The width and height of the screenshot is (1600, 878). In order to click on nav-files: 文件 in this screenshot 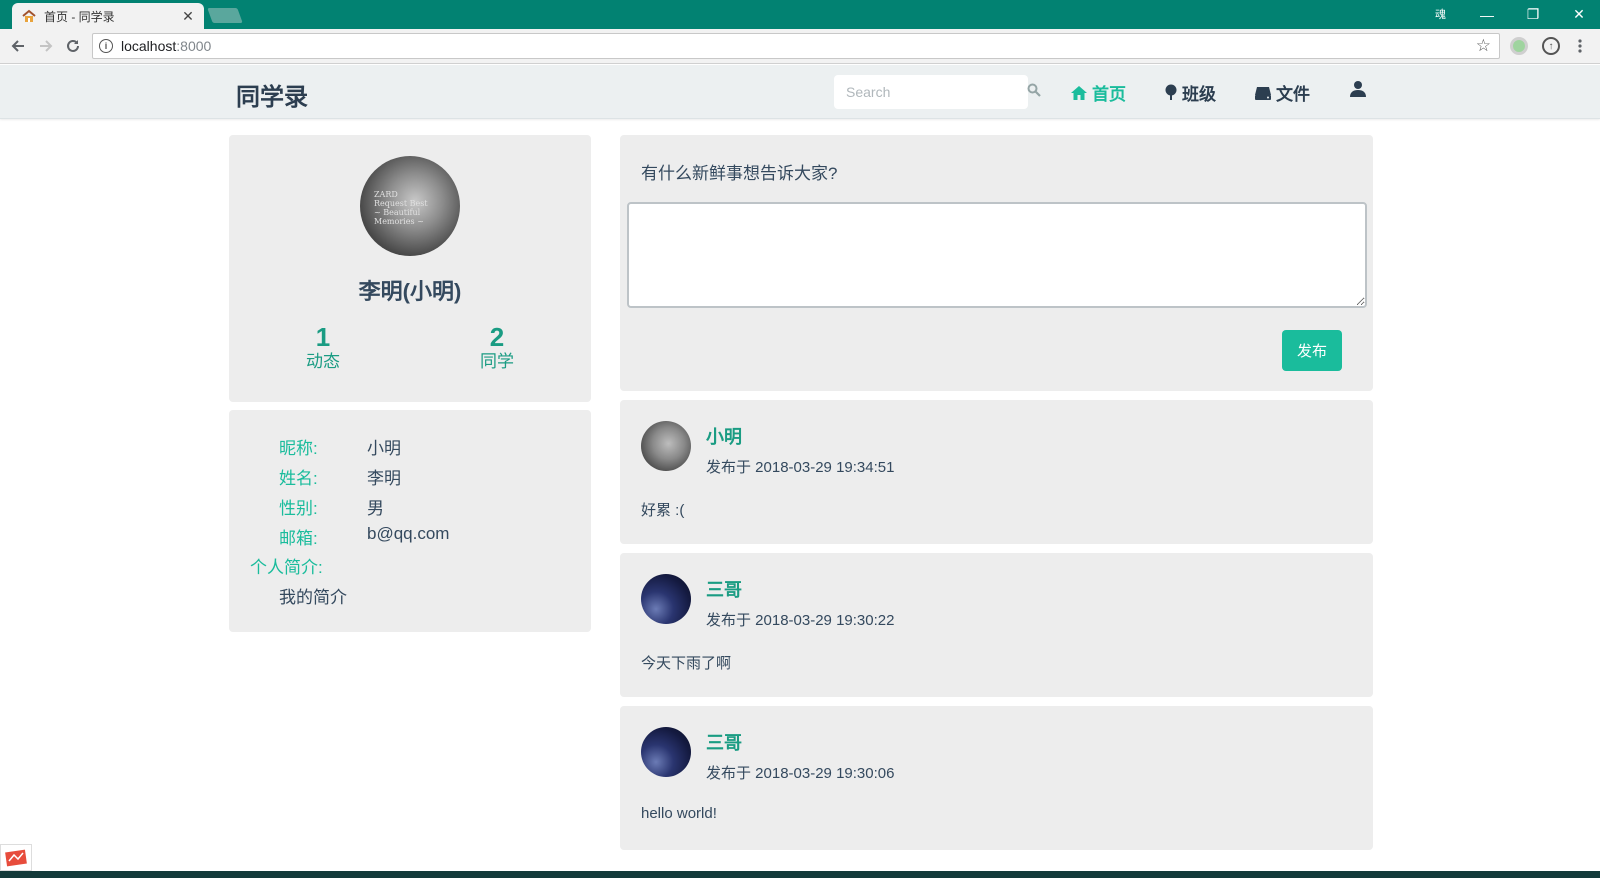, I will do `click(1282, 92)`.